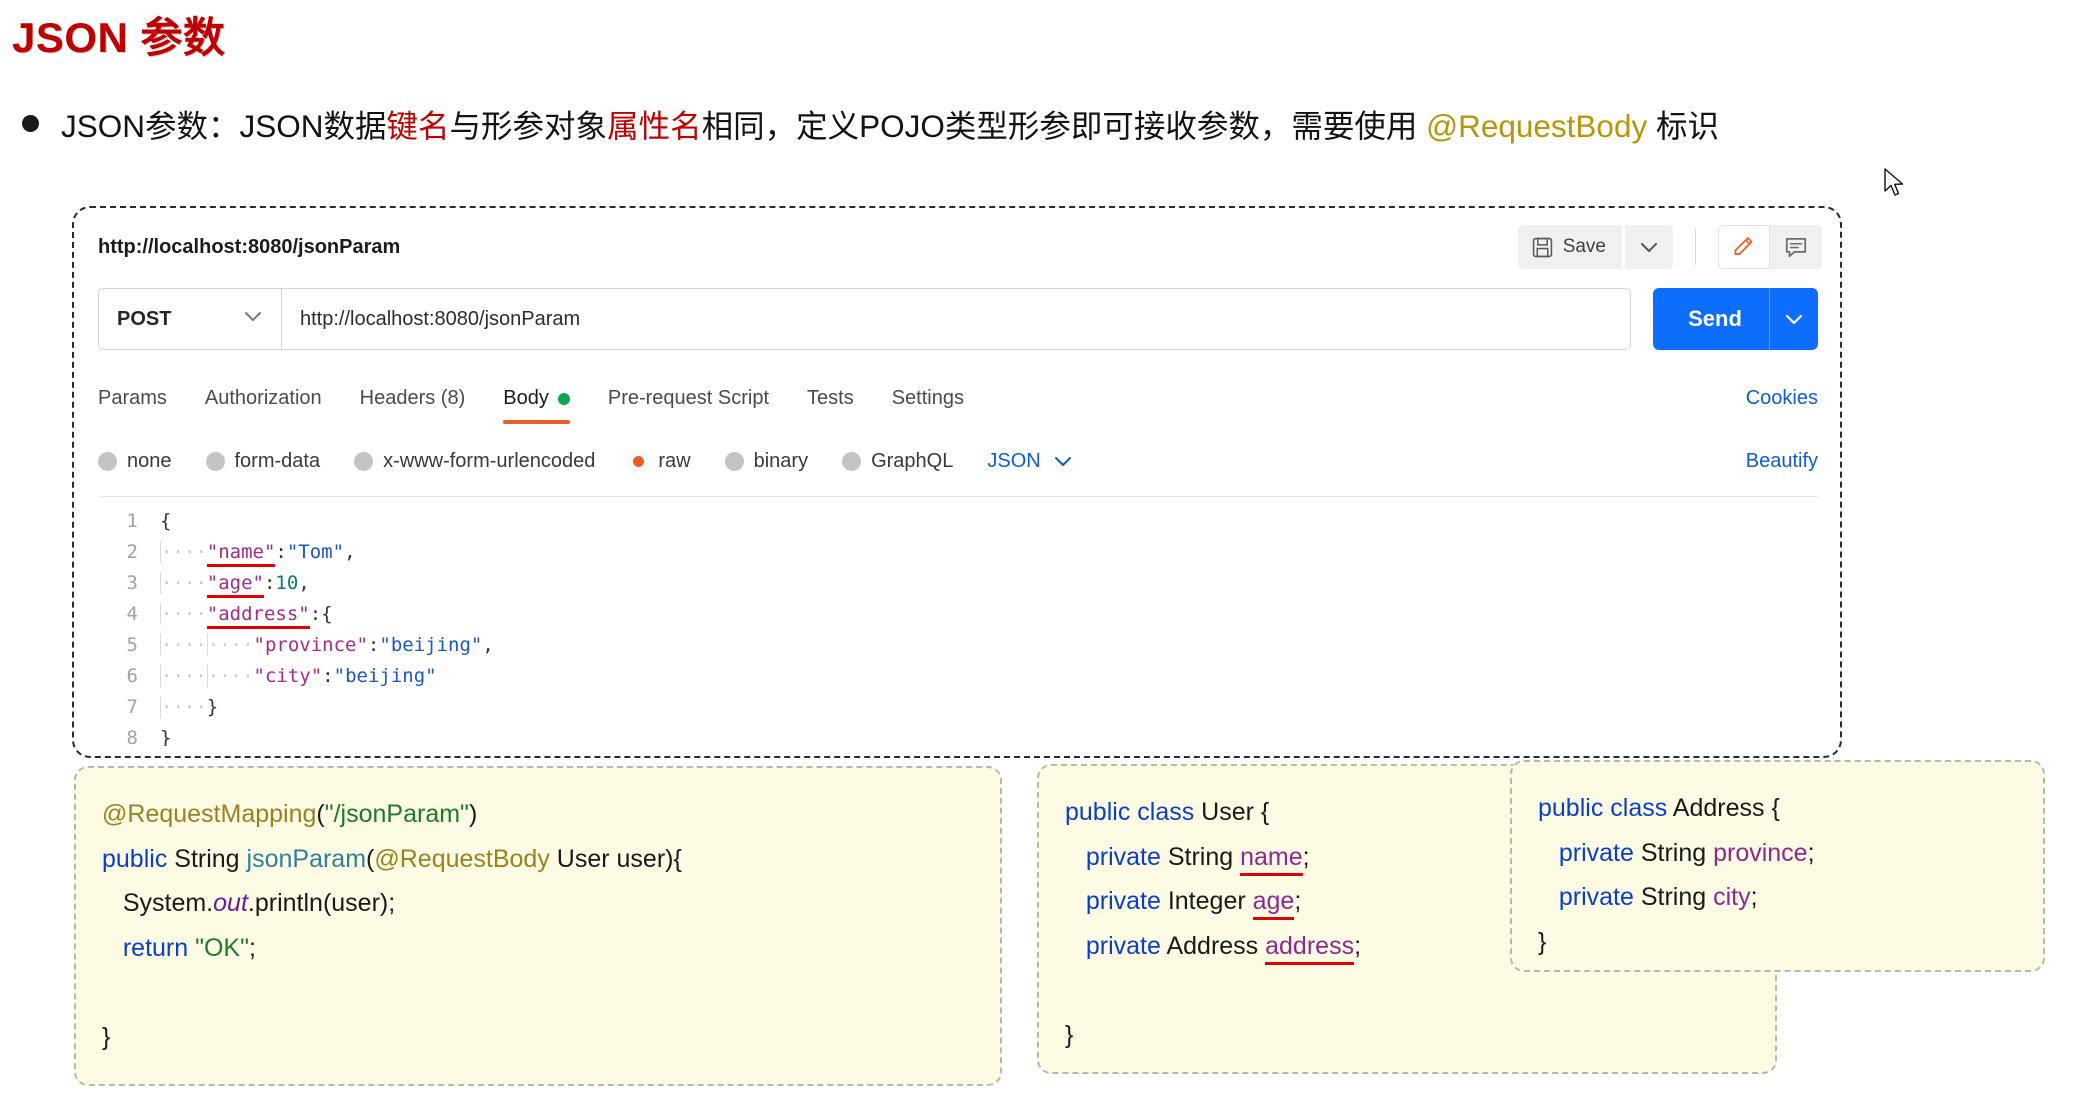 The image size is (2092, 1095). What do you see at coordinates (958, 551) in the screenshot?
I see `editor-line: 2 ····"name":"Tom",` at bounding box center [958, 551].